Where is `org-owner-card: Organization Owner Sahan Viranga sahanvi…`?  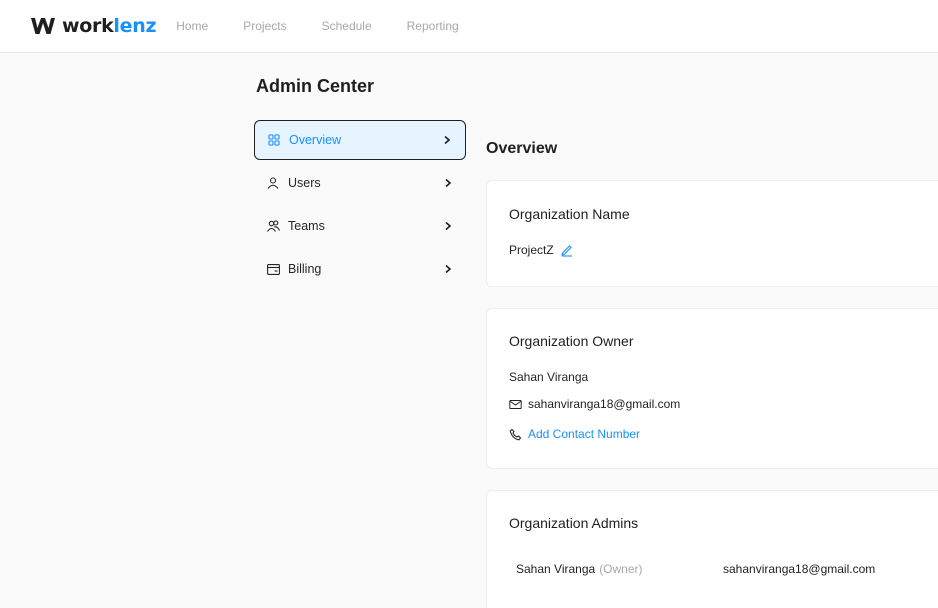
org-owner-card: Organization Owner Sahan Viranga sahanvi… is located at coordinates (712, 388).